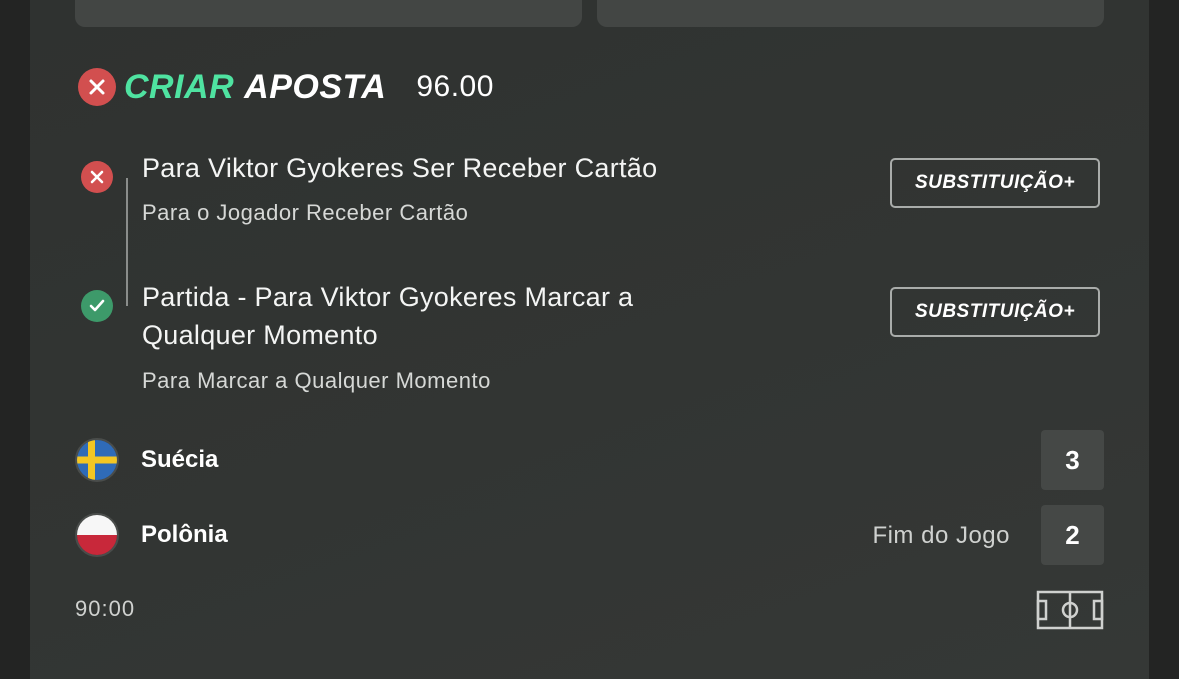 This screenshot has width=1179, height=679. I want to click on leg-title-line-2: Qualquer Momento, so click(260, 335).